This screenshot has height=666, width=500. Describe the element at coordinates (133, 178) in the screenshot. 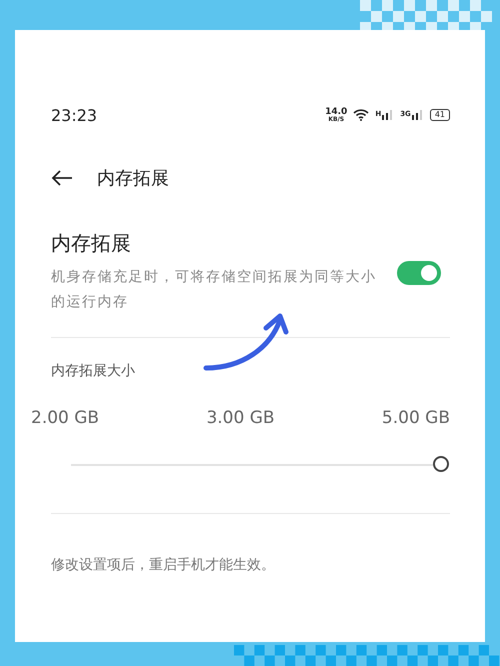

I see `page-title: 内存拓展` at that location.